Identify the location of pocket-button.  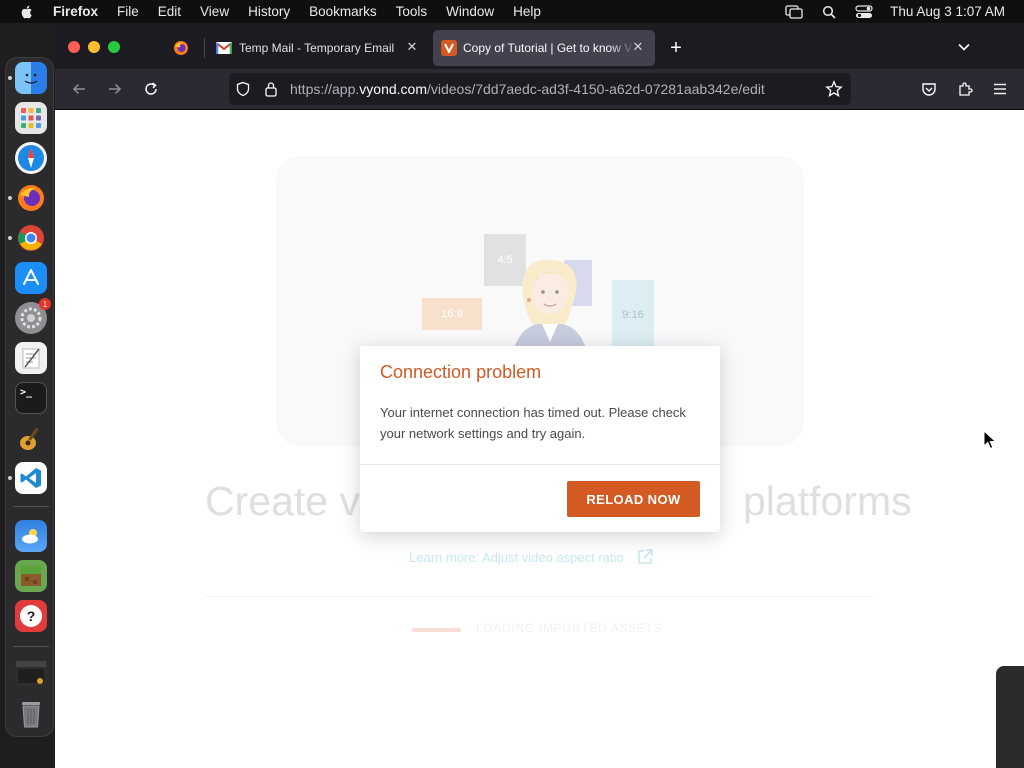
(929, 89).